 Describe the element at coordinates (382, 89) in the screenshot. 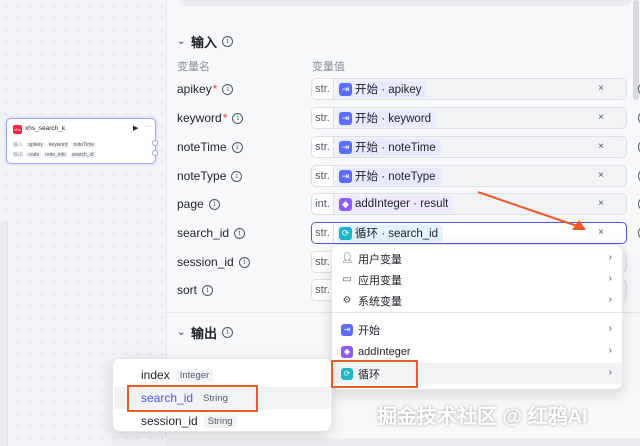

I see `reference-chip: ⇥ 开始 · apikey` at that location.